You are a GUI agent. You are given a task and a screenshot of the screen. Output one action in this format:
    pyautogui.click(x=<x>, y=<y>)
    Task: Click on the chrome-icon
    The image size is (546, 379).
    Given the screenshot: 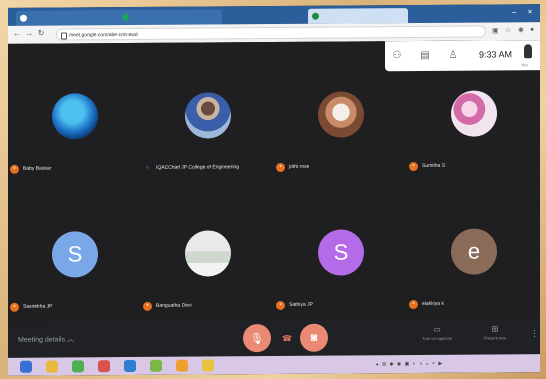 What is the action you would take?
    pyautogui.click(x=182, y=365)
    